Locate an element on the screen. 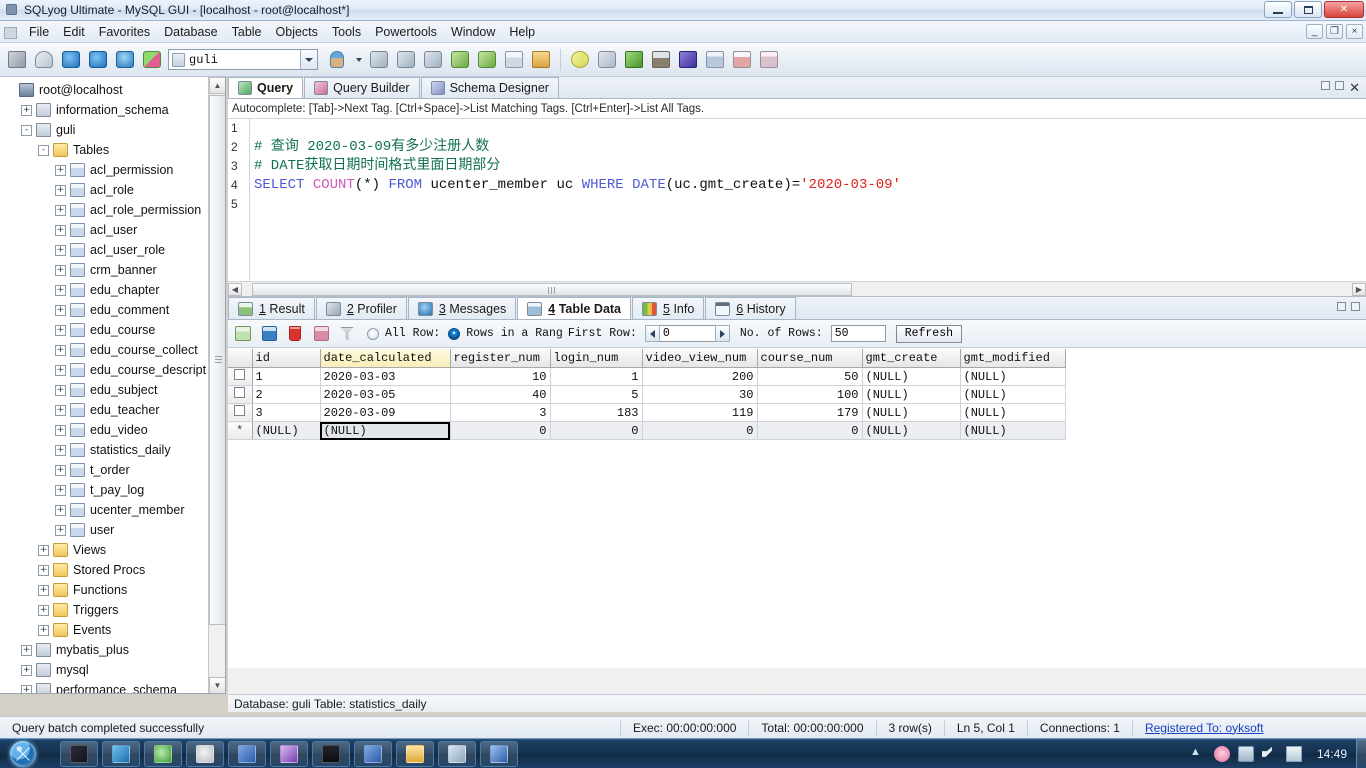 This screenshot has width=1366, height=768. row-selector-checkbox is located at coordinates (240, 412).